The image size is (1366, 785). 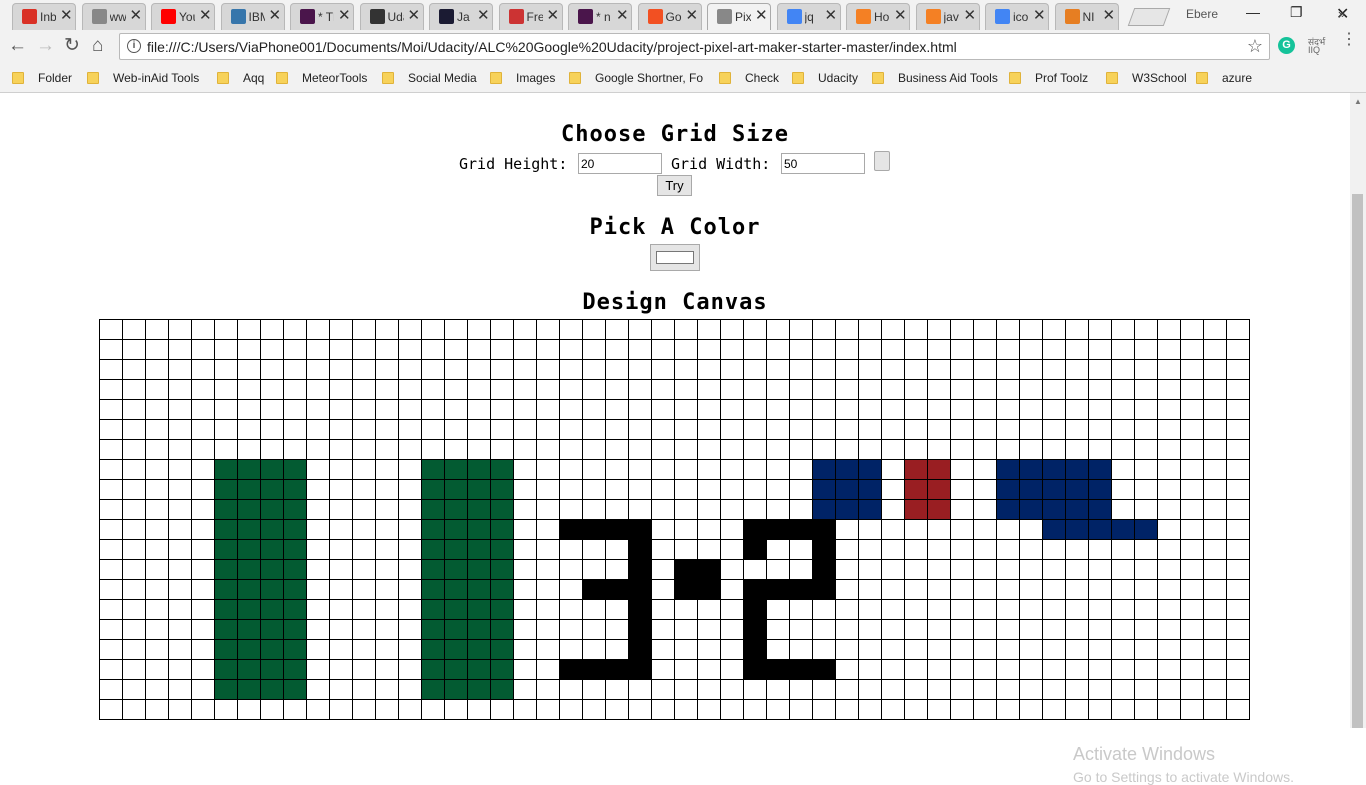 What do you see at coordinates (44, 16) in the screenshot?
I see `browser-tab: Inbox ✕` at bounding box center [44, 16].